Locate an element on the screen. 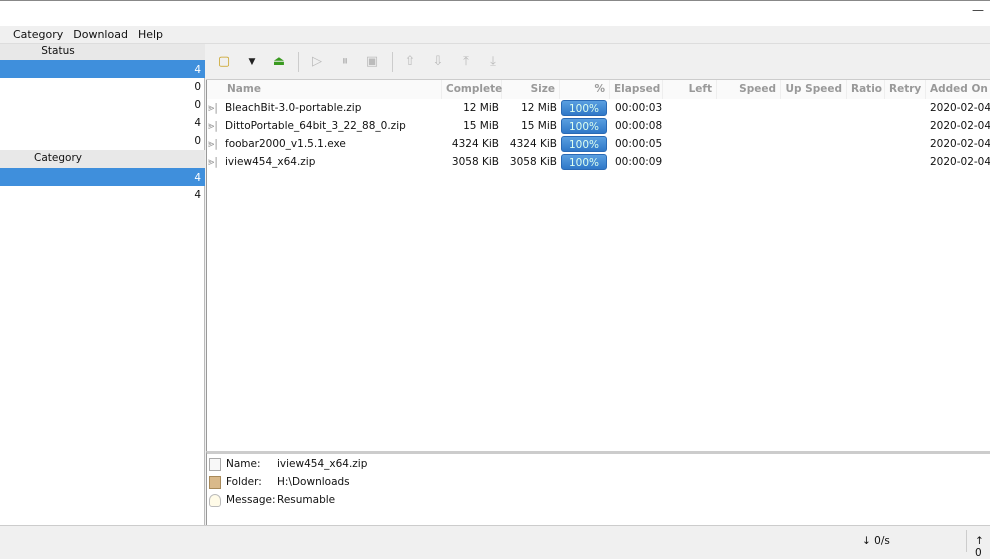  folder-value: H:\Downloads is located at coordinates (313, 482).